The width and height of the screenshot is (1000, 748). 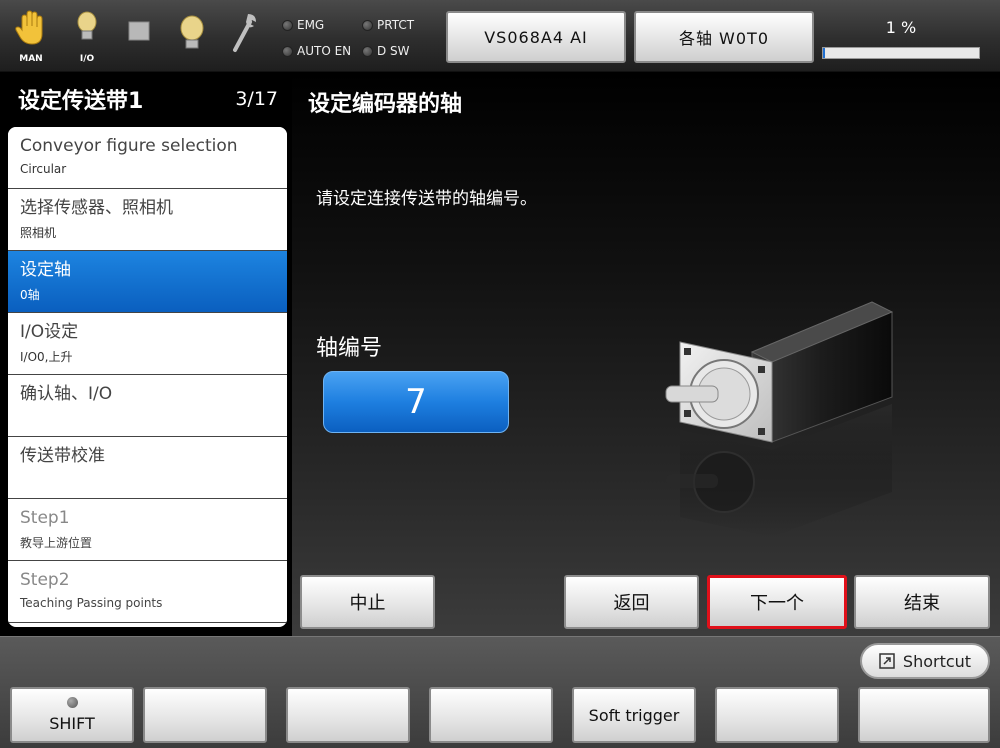 What do you see at coordinates (901, 27) in the screenshot?
I see `progress-label: 1 %` at bounding box center [901, 27].